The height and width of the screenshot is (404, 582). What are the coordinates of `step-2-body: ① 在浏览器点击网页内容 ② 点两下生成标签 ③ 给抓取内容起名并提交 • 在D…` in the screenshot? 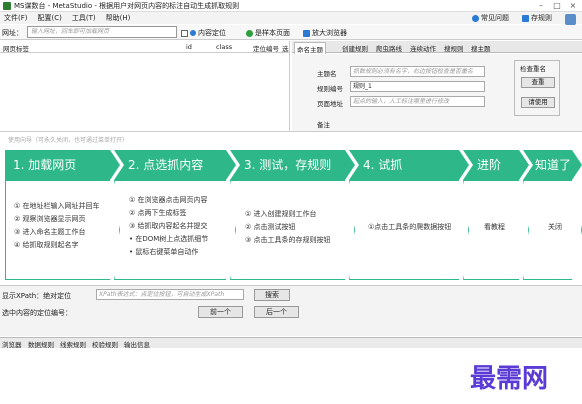 It's located at (175, 230).